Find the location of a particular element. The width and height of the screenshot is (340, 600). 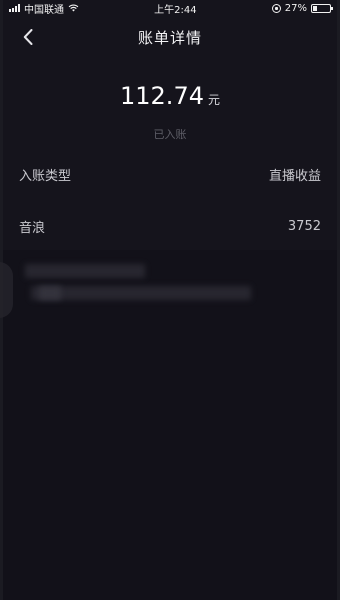

back-button is located at coordinates (28, 37).